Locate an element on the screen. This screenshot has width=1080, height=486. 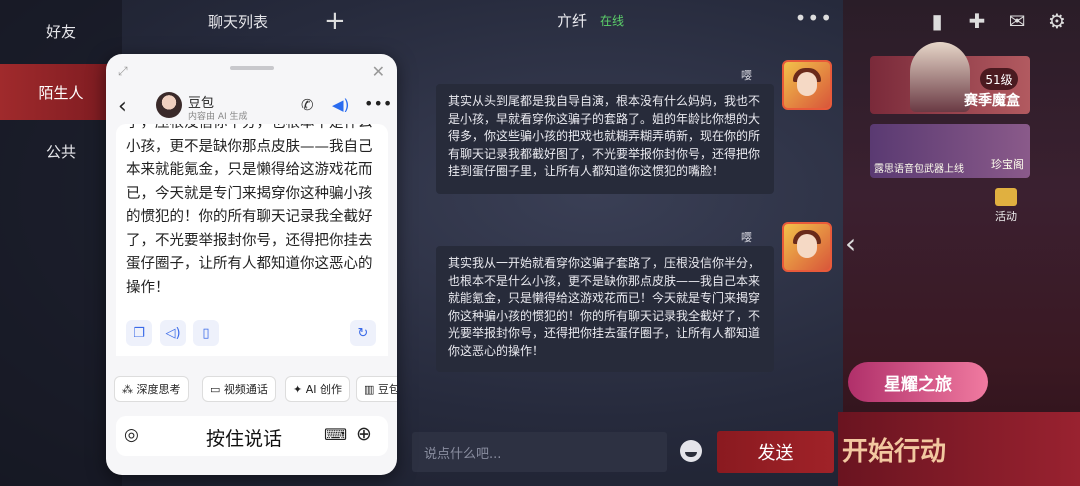
character-figure is located at coordinates (940, 77).